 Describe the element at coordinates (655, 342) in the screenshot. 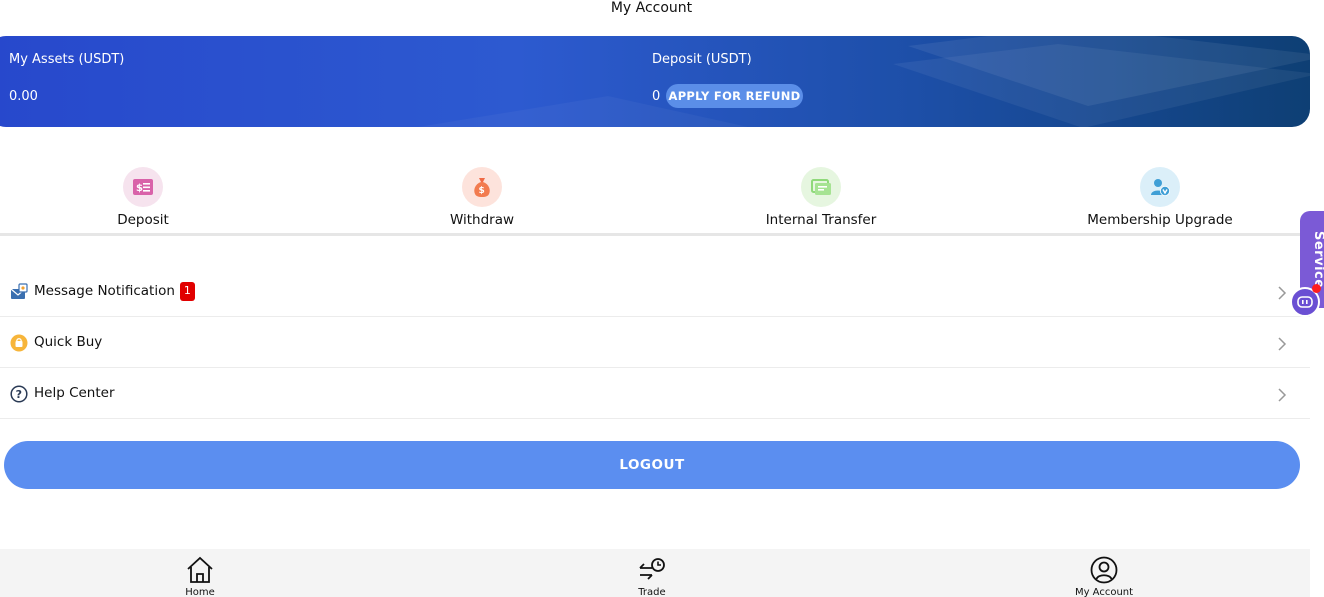

I see `menu-item-quick-buy: Quick Buy` at that location.